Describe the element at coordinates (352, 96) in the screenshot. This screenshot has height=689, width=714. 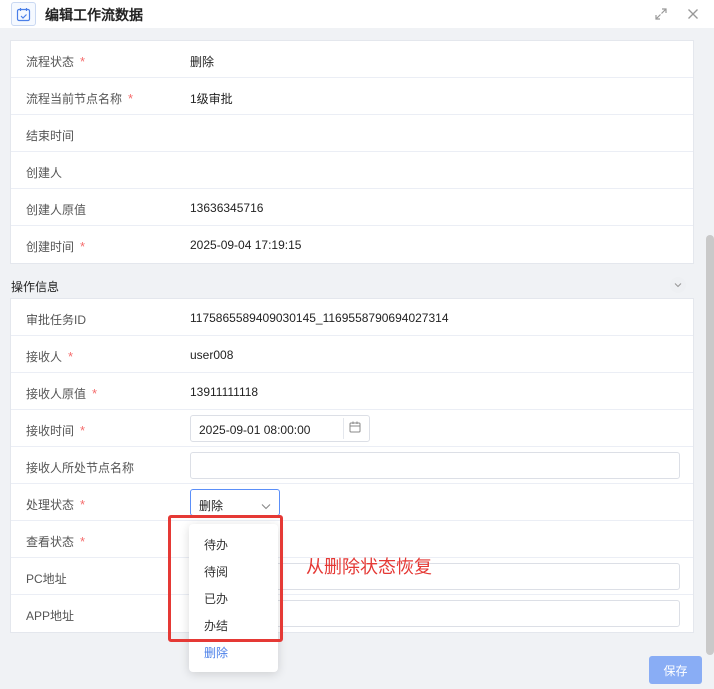
I see `current-node-row: 流程当前节点名称 * 1级审批` at that location.